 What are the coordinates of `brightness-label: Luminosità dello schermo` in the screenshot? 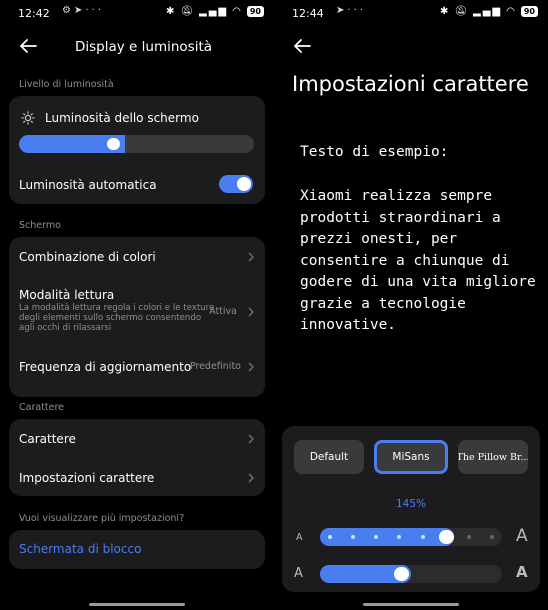 It's located at (122, 118).